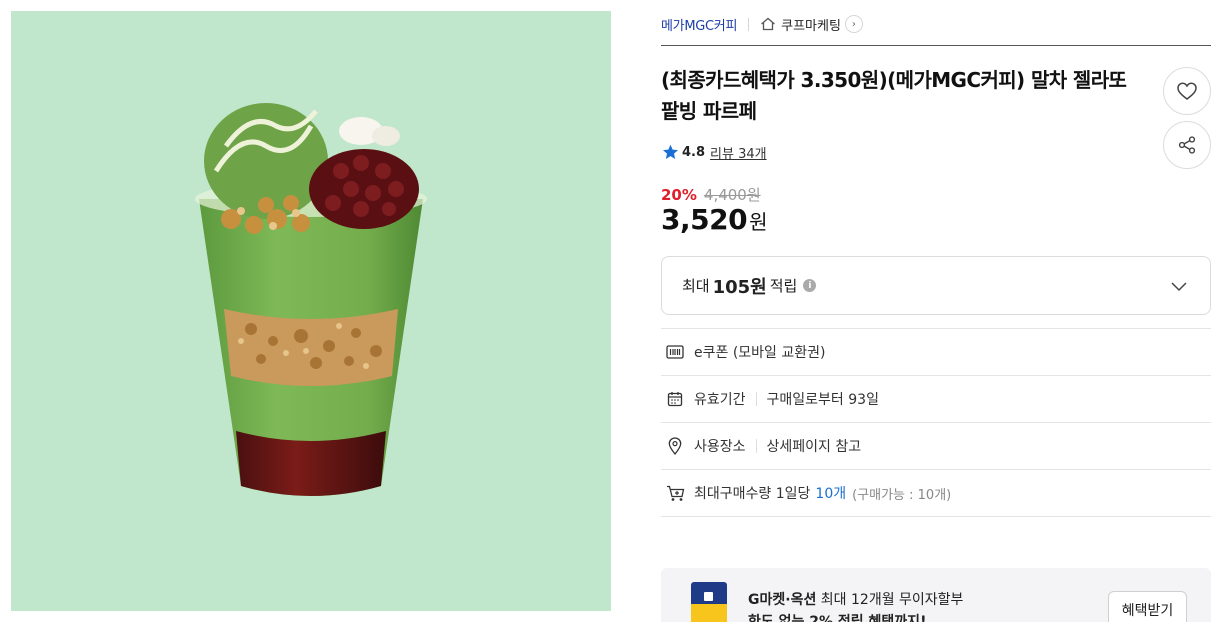 The width and height of the screenshot is (1219, 622). Describe the element at coordinates (810, 285) in the screenshot. I see `info-icon: i` at that location.